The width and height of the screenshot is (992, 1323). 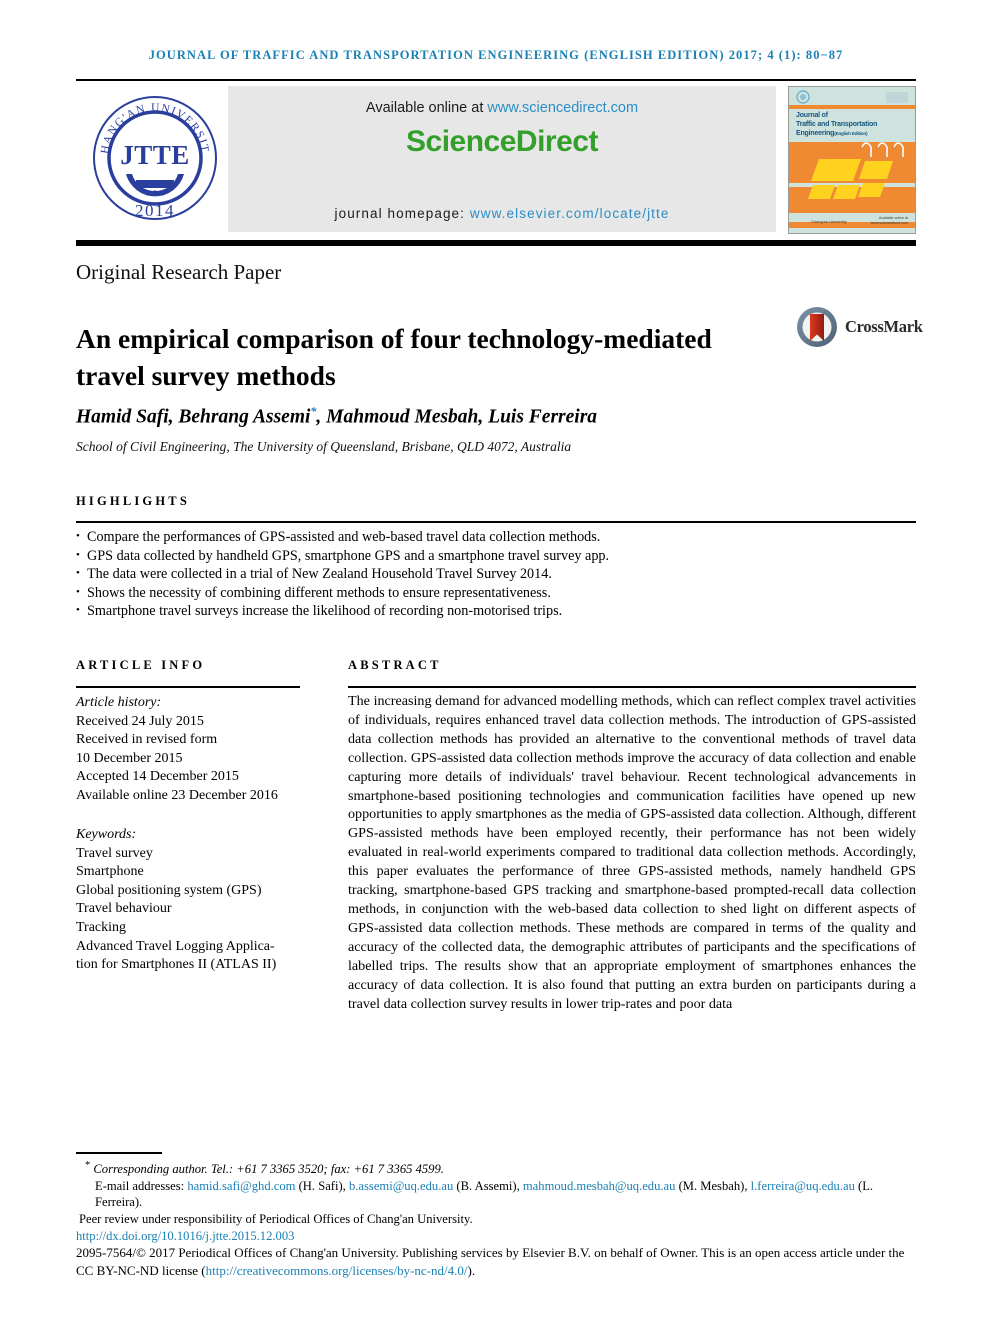 I want to click on journal-logo: CHANG'AN UNIVERSITY JTTE 2014, so click(x=150, y=159).